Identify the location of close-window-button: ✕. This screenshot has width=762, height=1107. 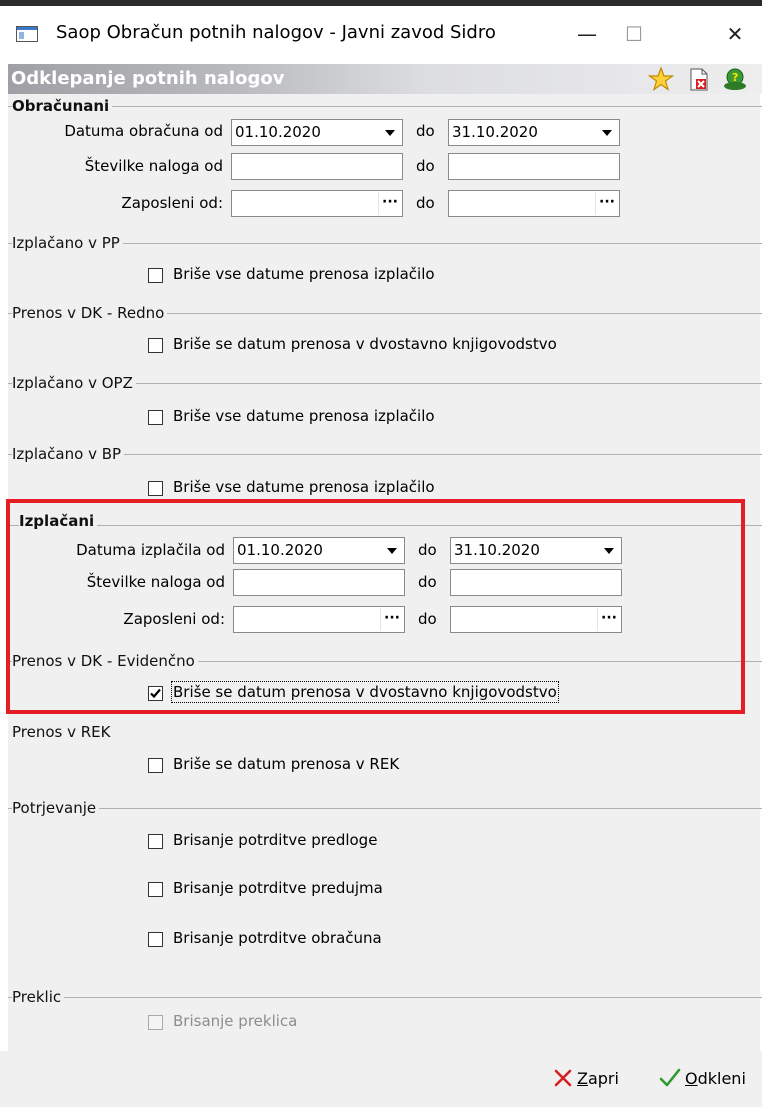
(735, 34).